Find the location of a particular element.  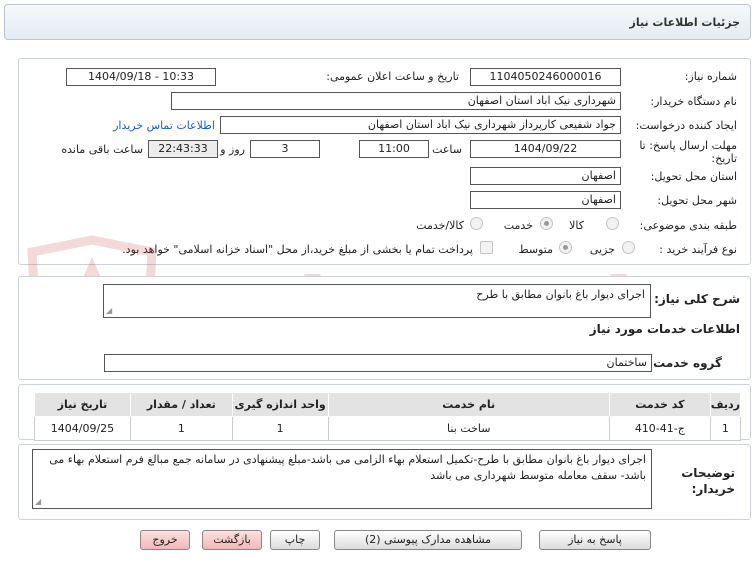

need-number-label: شماره نیاز: is located at coordinates (710, 76).